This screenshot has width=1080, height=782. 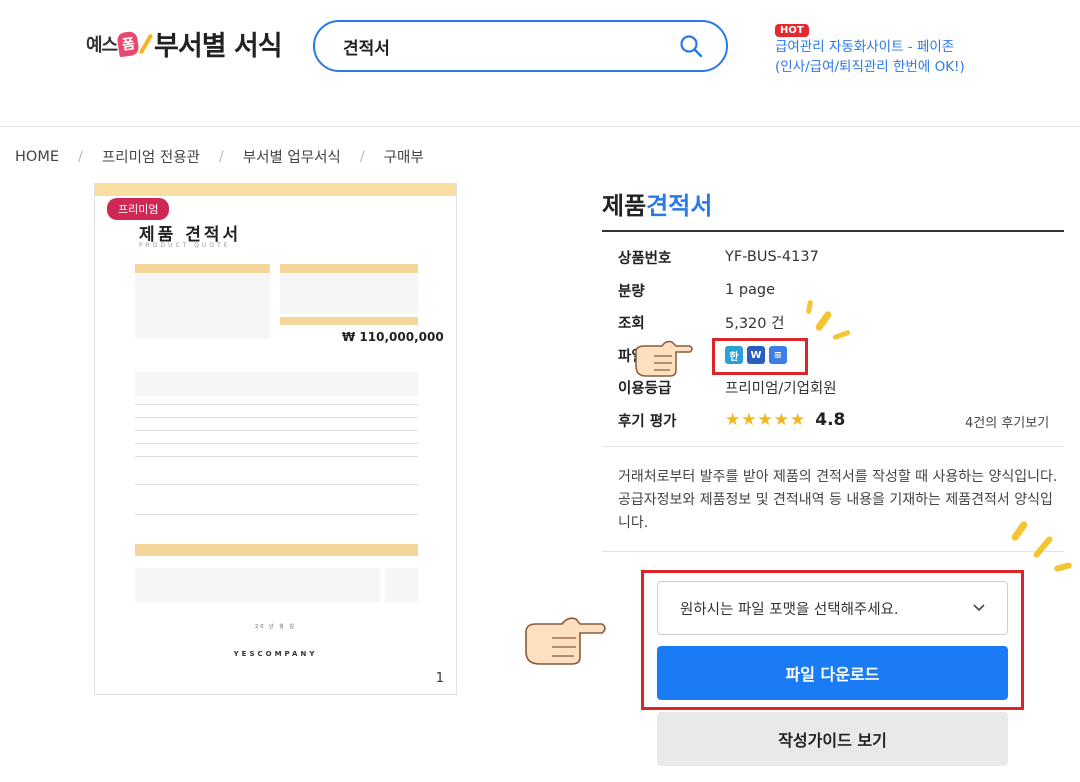 I want to click on supplier-table, so click(x=202, y=306).